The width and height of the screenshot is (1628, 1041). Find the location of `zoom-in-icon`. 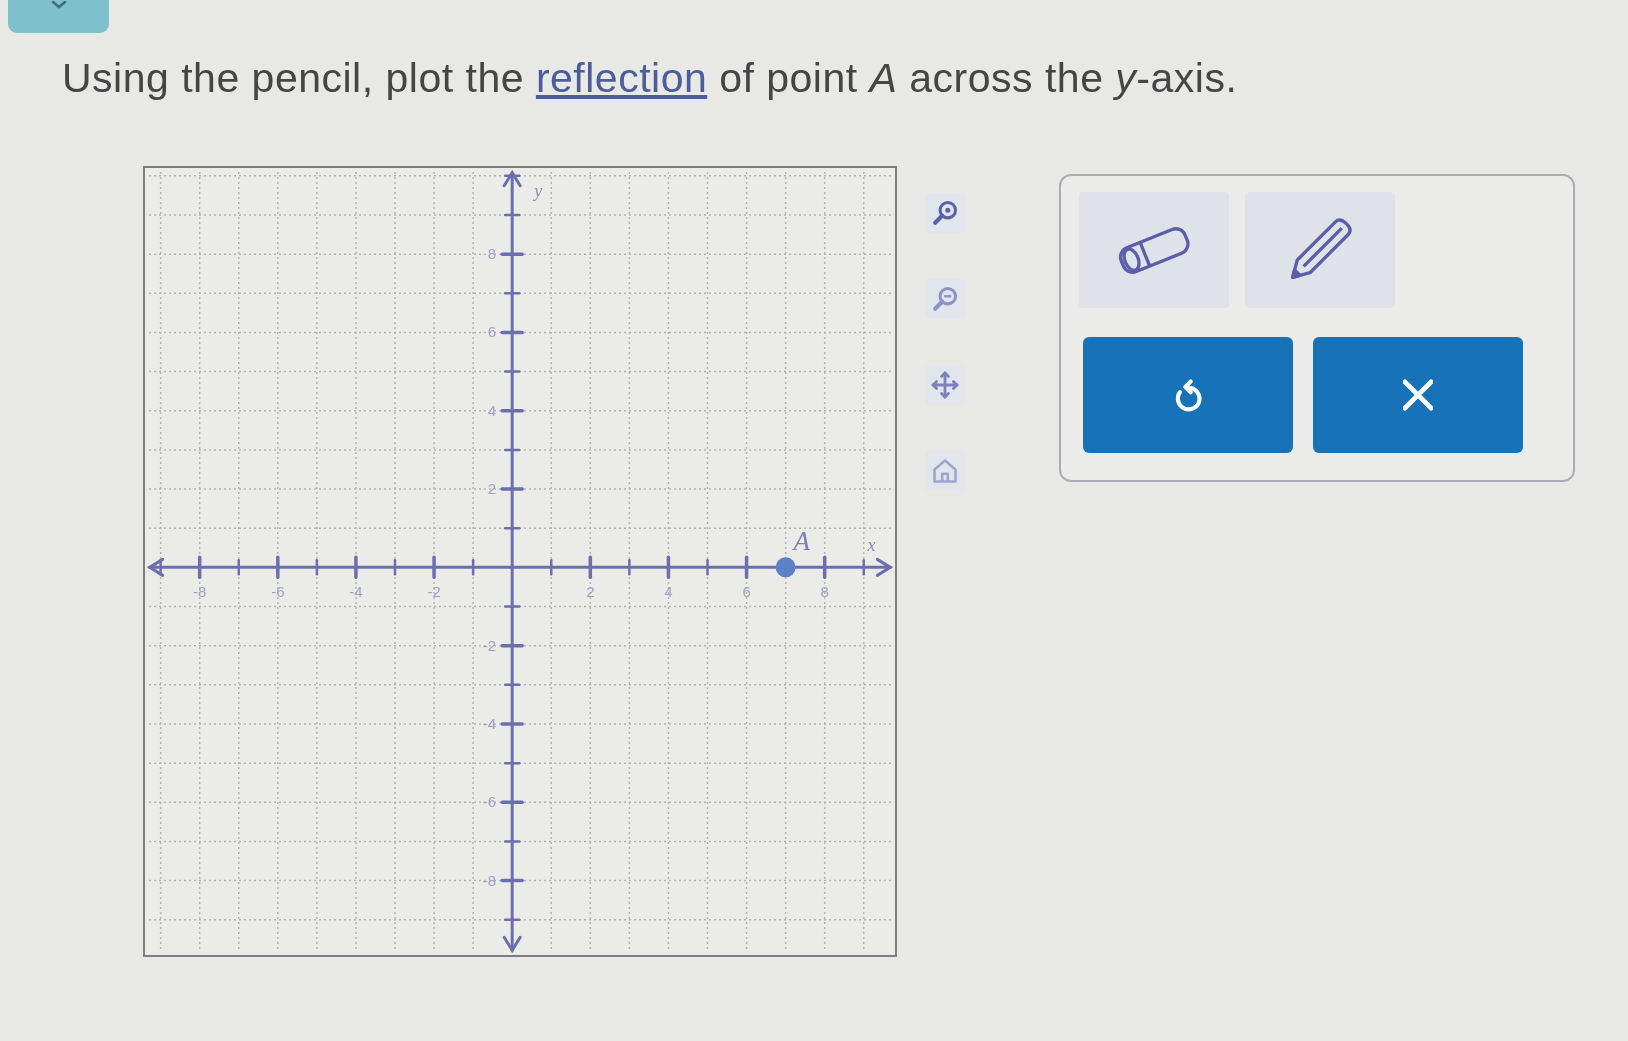

zoom-in-icon is located at coordinates (945, 213).